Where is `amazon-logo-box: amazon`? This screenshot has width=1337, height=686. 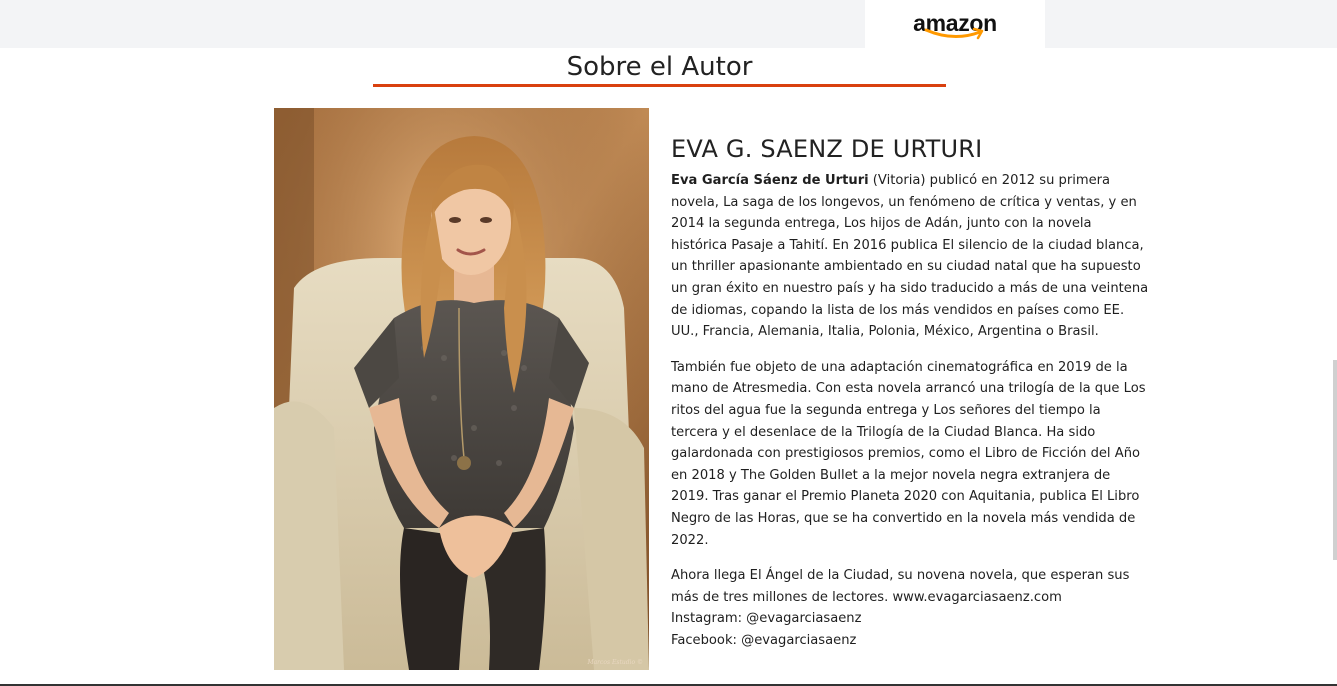
amazon-logo-box: amazon is located at coordinates (955, 24).